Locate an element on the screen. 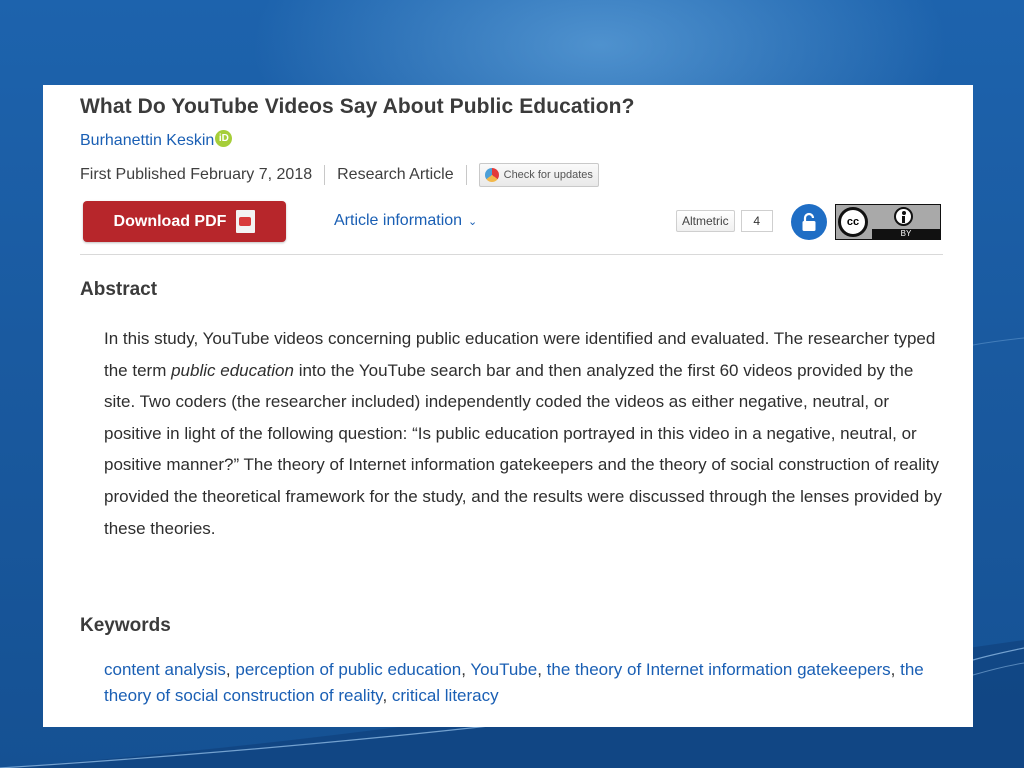 This screenshot has width=1024, height=768. pdf-icon is located at coordinates (246, 221).